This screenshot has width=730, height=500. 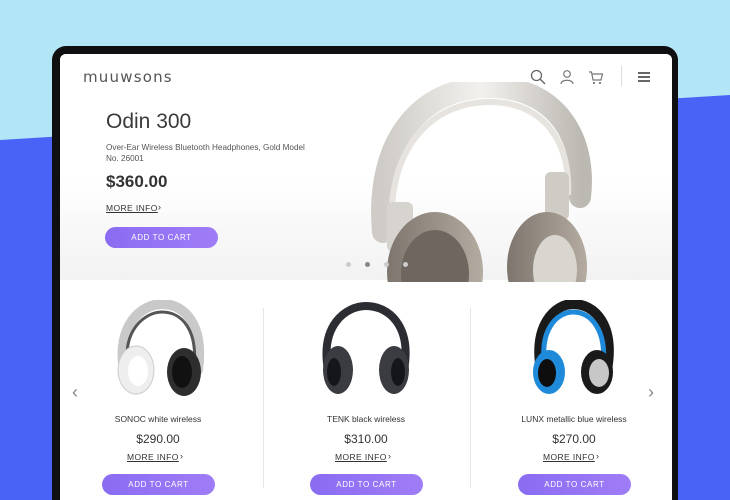 What do you see at coordinates (621, 76) in the screenshot?
I see `header-divider` at bounding box center [621, 76].